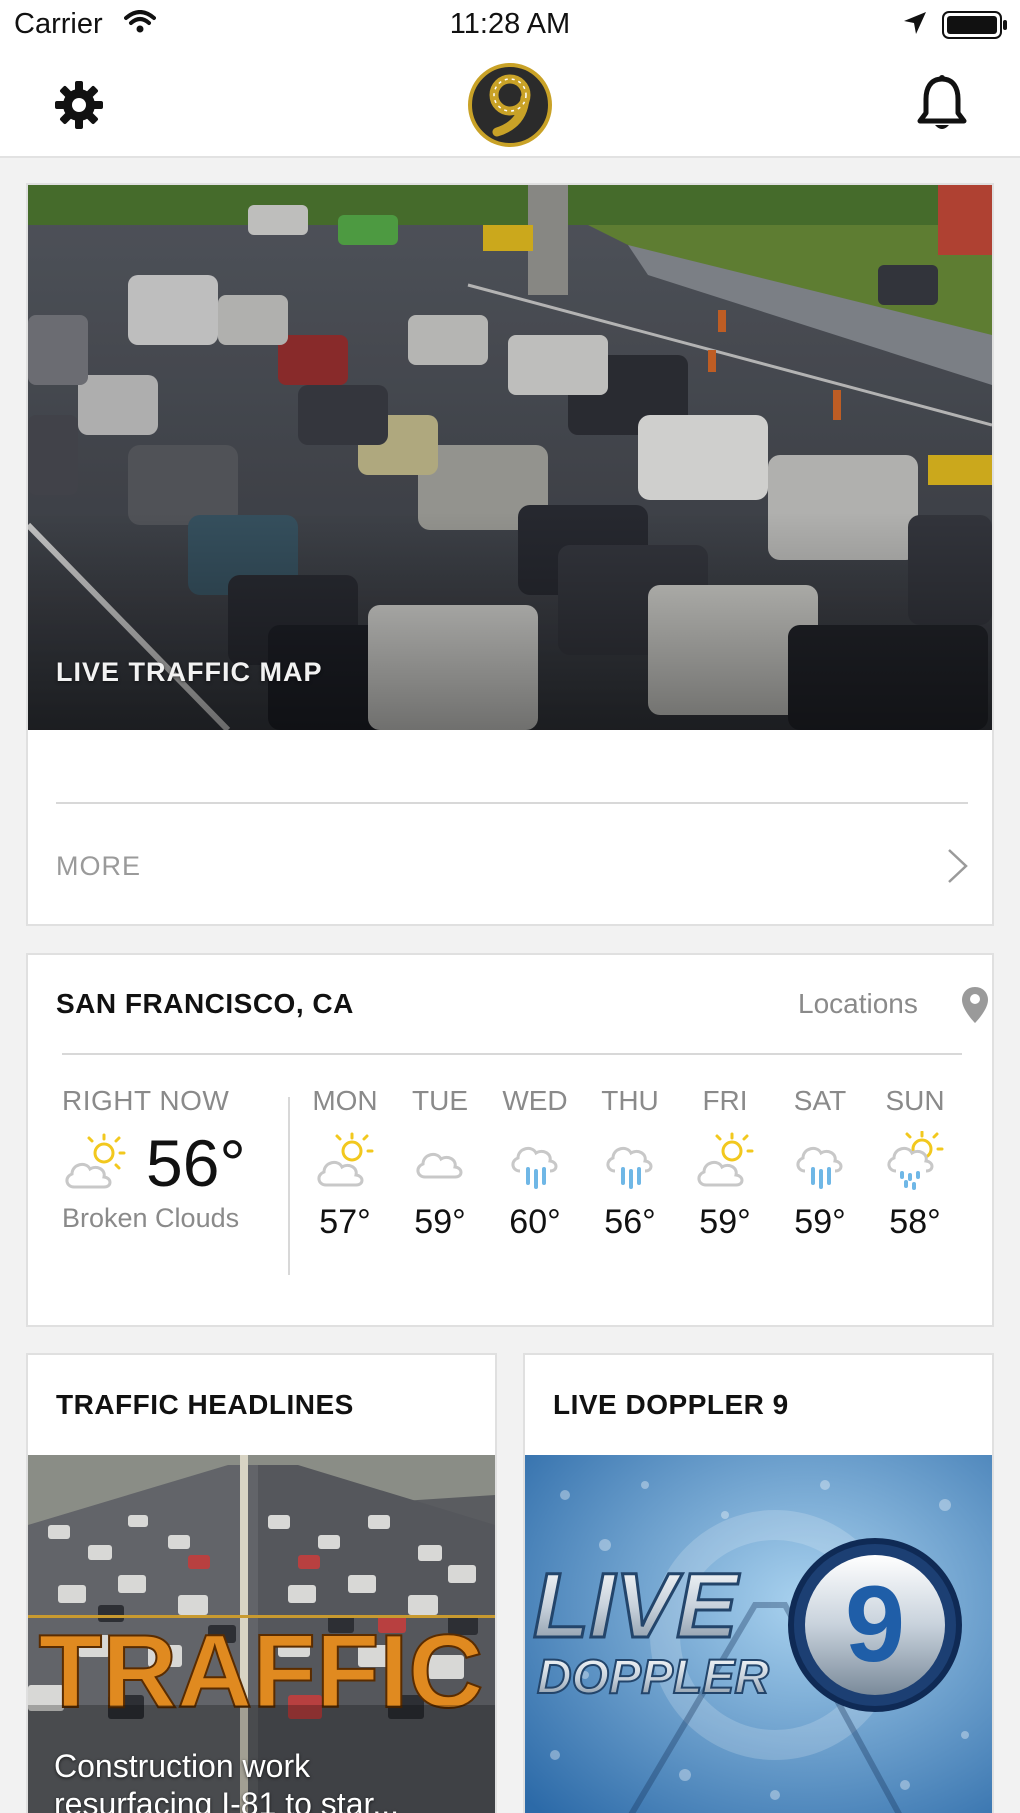  I want to click on forecast-day-thu: THU 56°, so click(630, 1170).